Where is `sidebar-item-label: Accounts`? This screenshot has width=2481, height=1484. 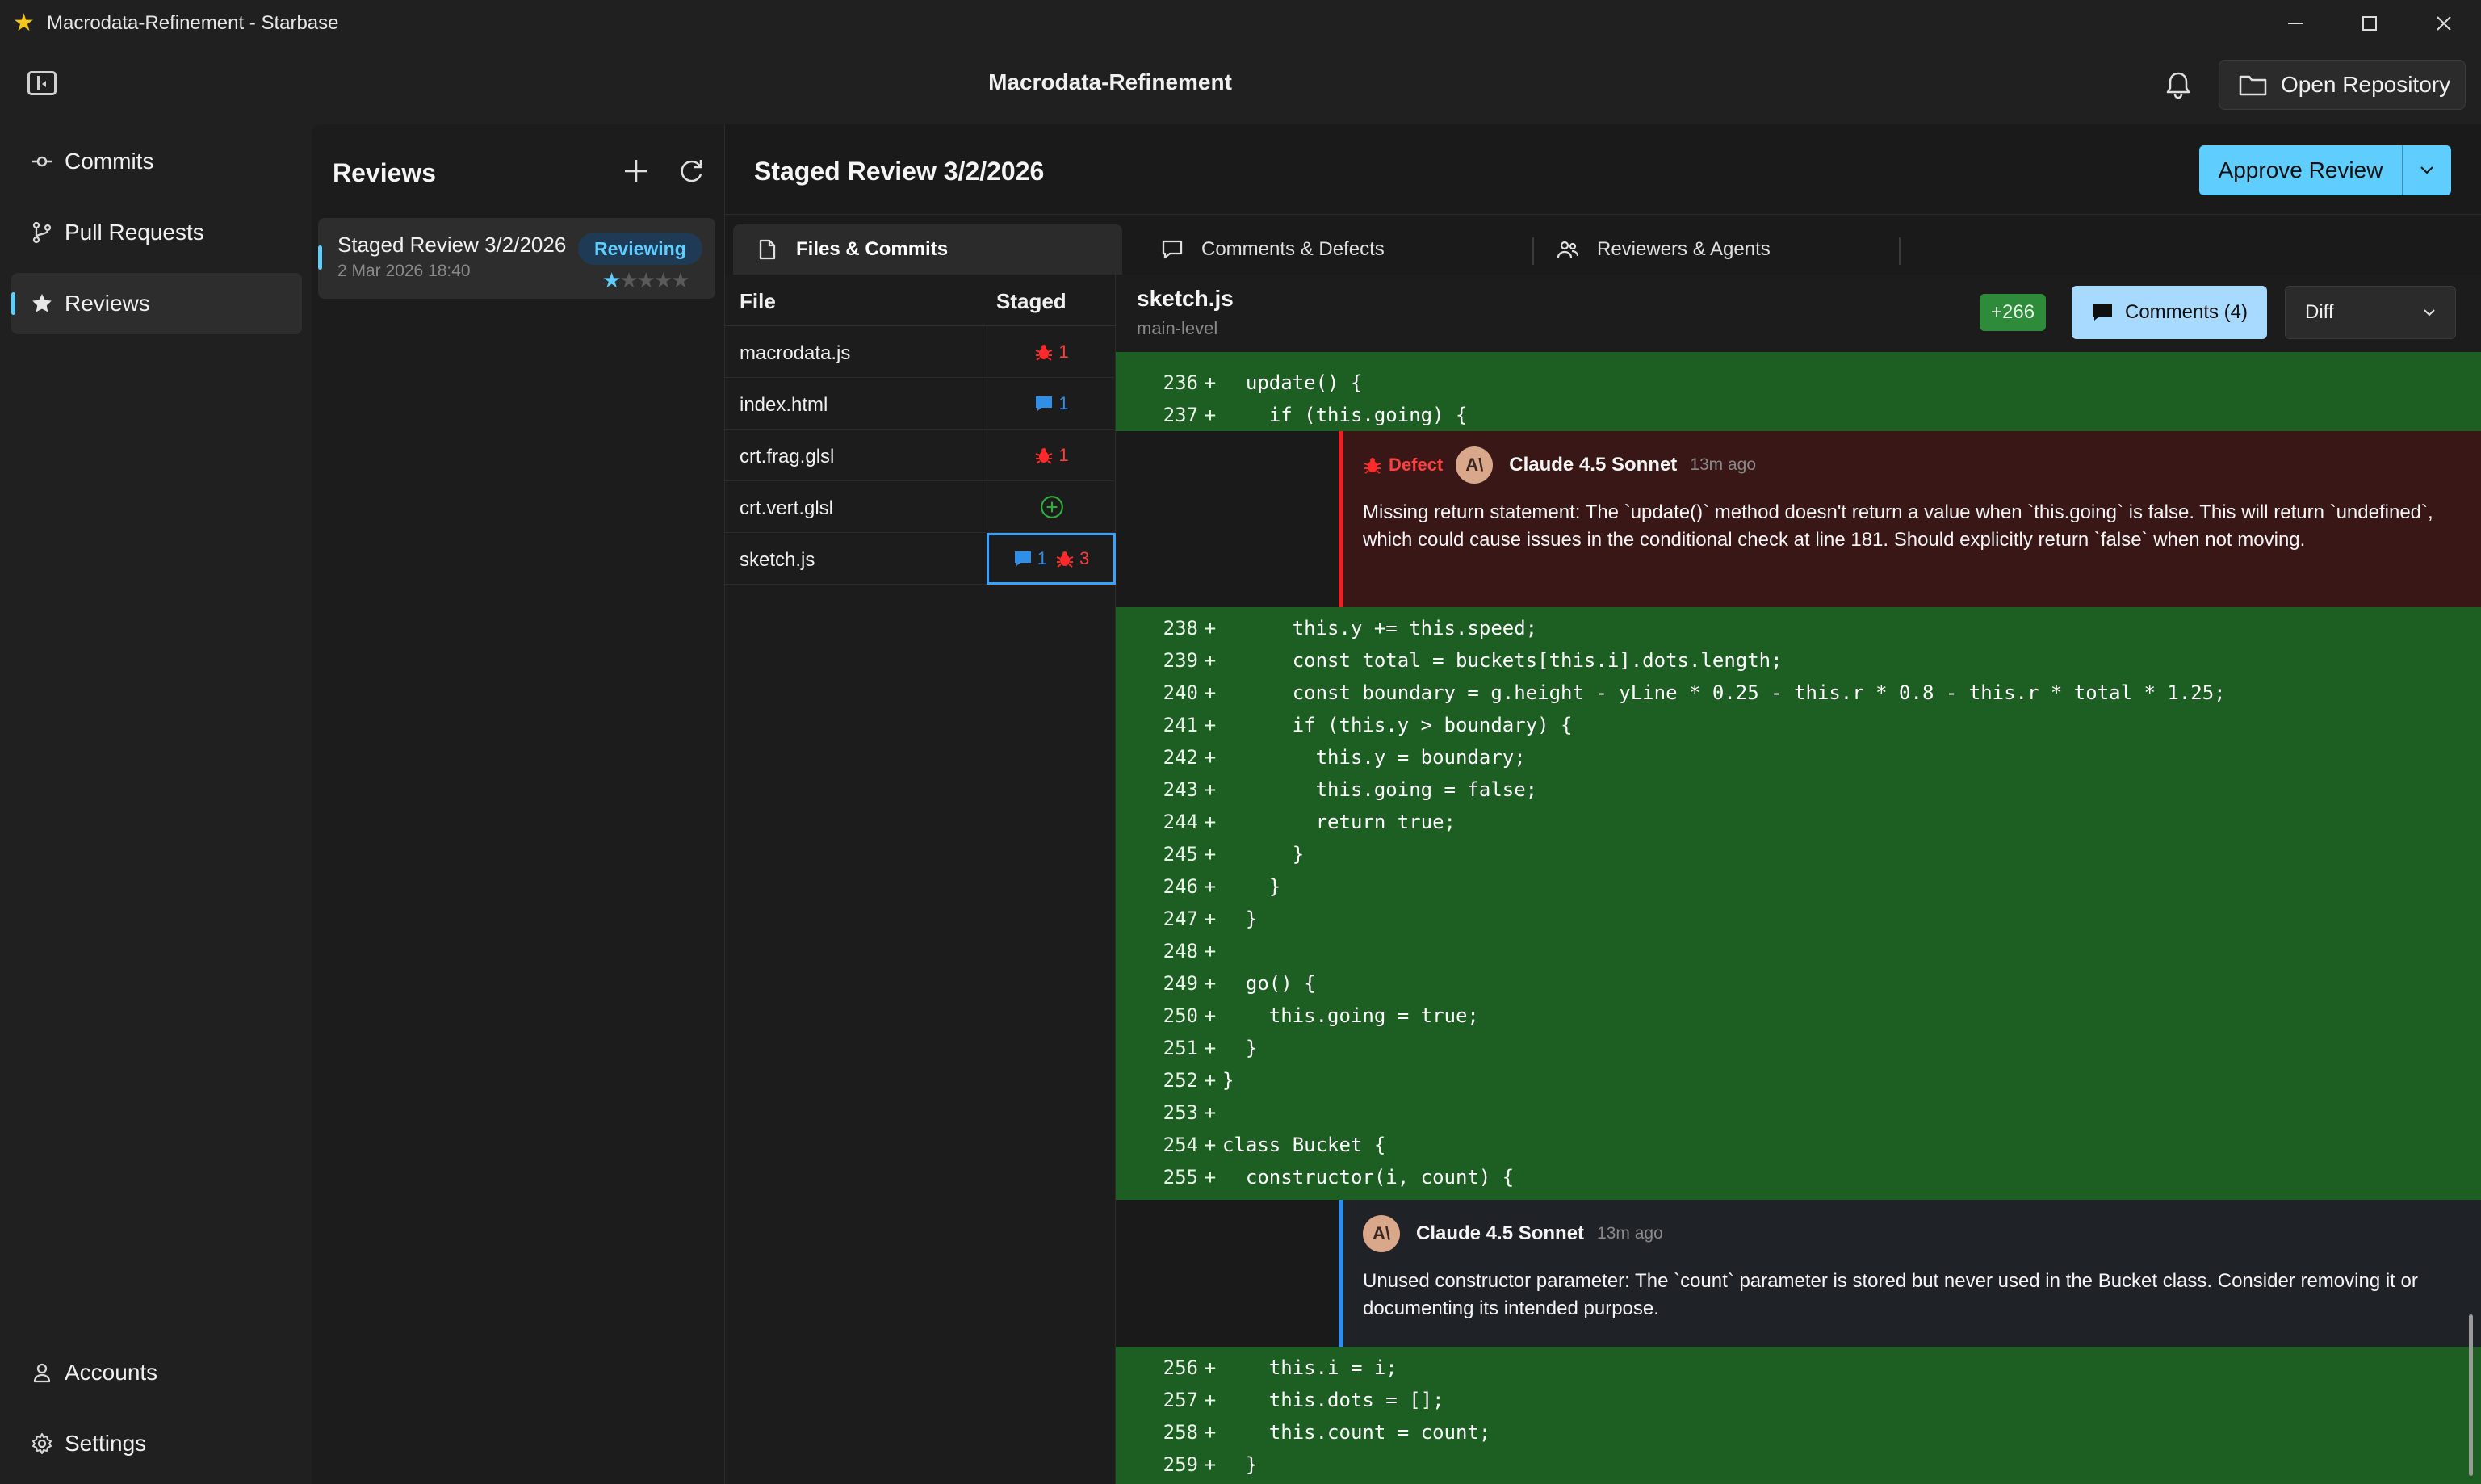
sidebar-item-label: Accounts is located at coordinates (111, 1372).